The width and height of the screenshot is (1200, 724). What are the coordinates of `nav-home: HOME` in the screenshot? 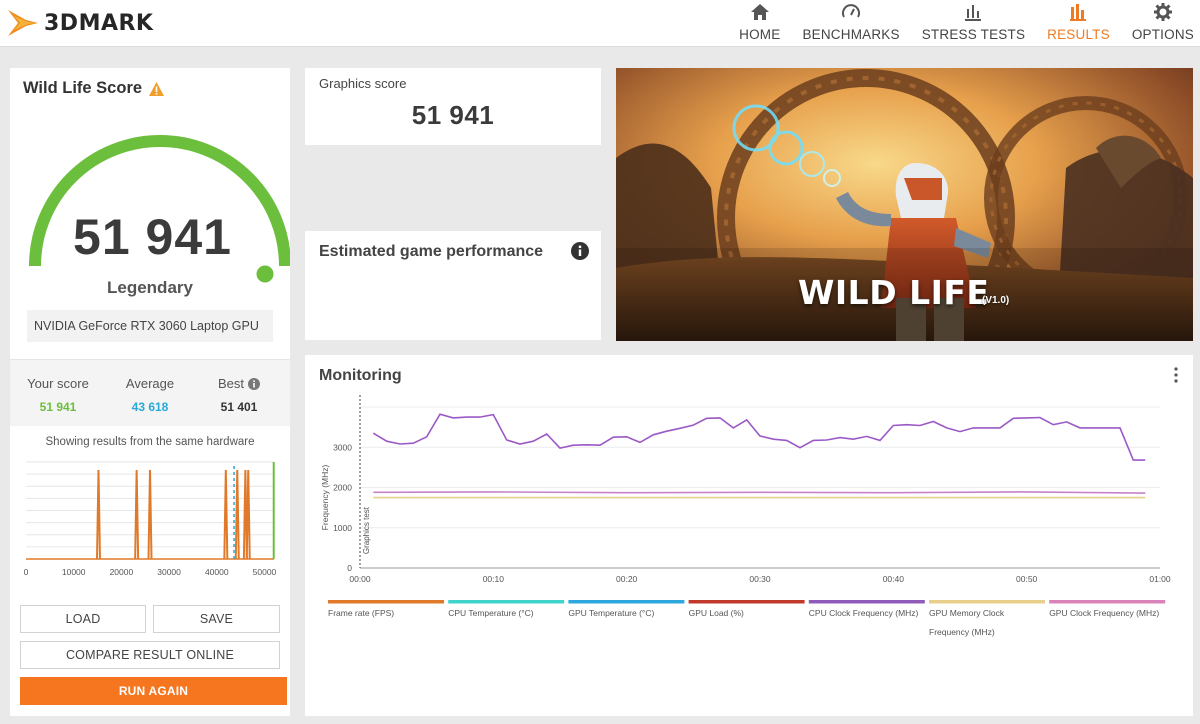 It's located at (759, 23).